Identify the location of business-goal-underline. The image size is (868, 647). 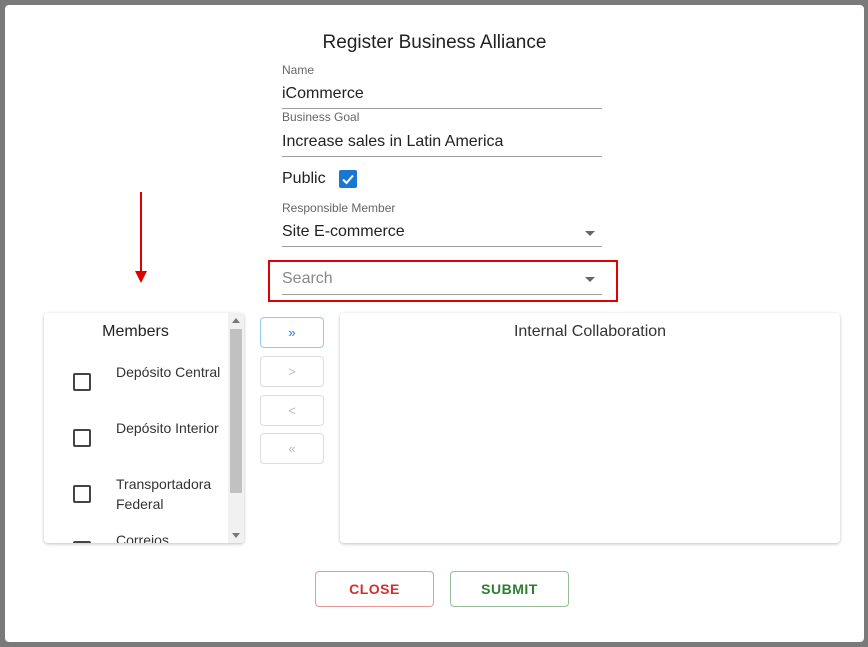
(442, 156).